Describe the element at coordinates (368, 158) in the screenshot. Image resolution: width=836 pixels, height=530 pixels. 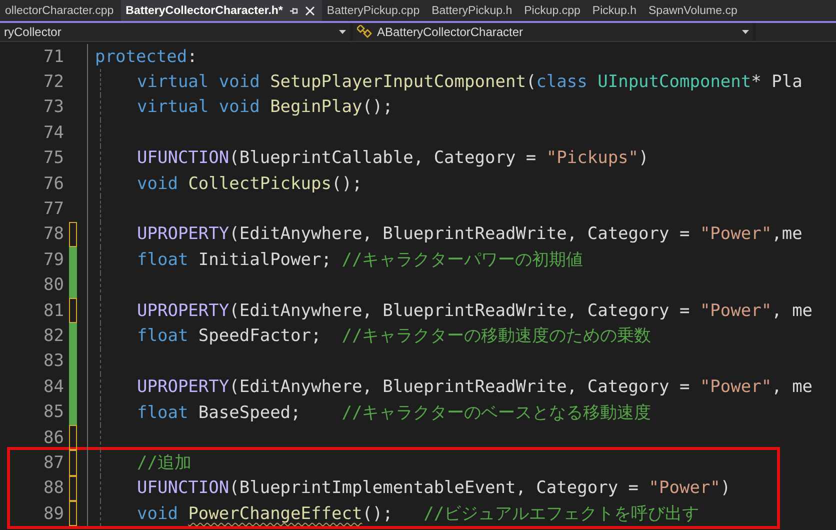
I see `code-line: UFUNCTION(BlueprintCallable, Category = "Pickups")` at that location.